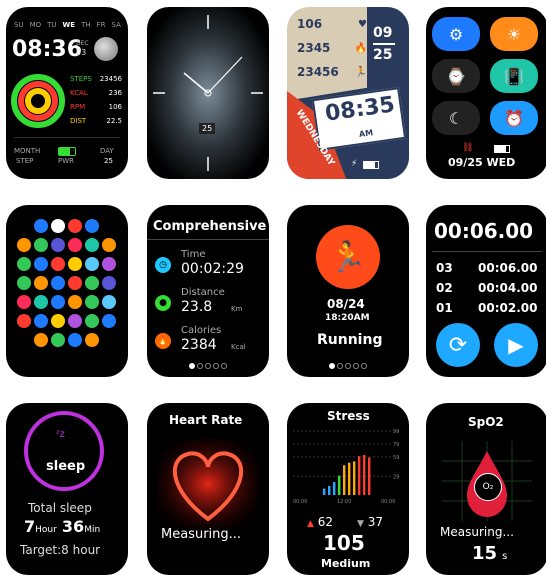 This screenshot has height=575, width=546. Describe the element at coordinates (354, 164) in the screenshot. I see `bolt-icon: ⚡` at that location.